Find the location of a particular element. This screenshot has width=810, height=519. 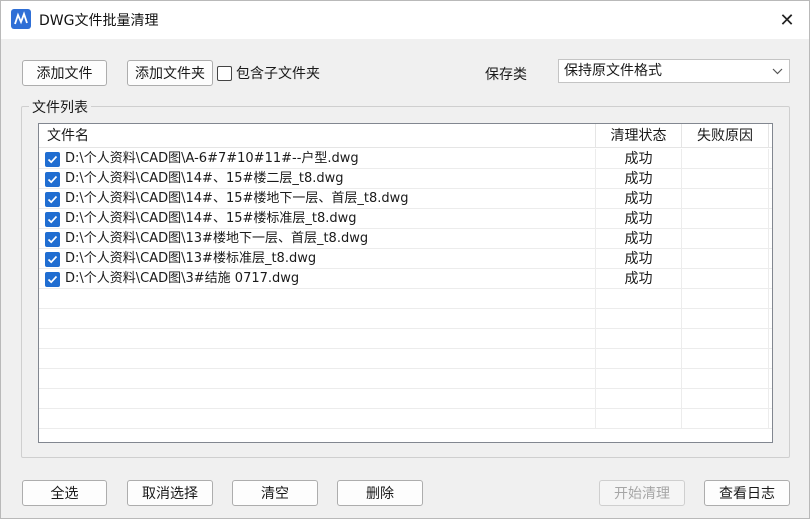

delete-button: 删除 is located at coordinates (380, 493).